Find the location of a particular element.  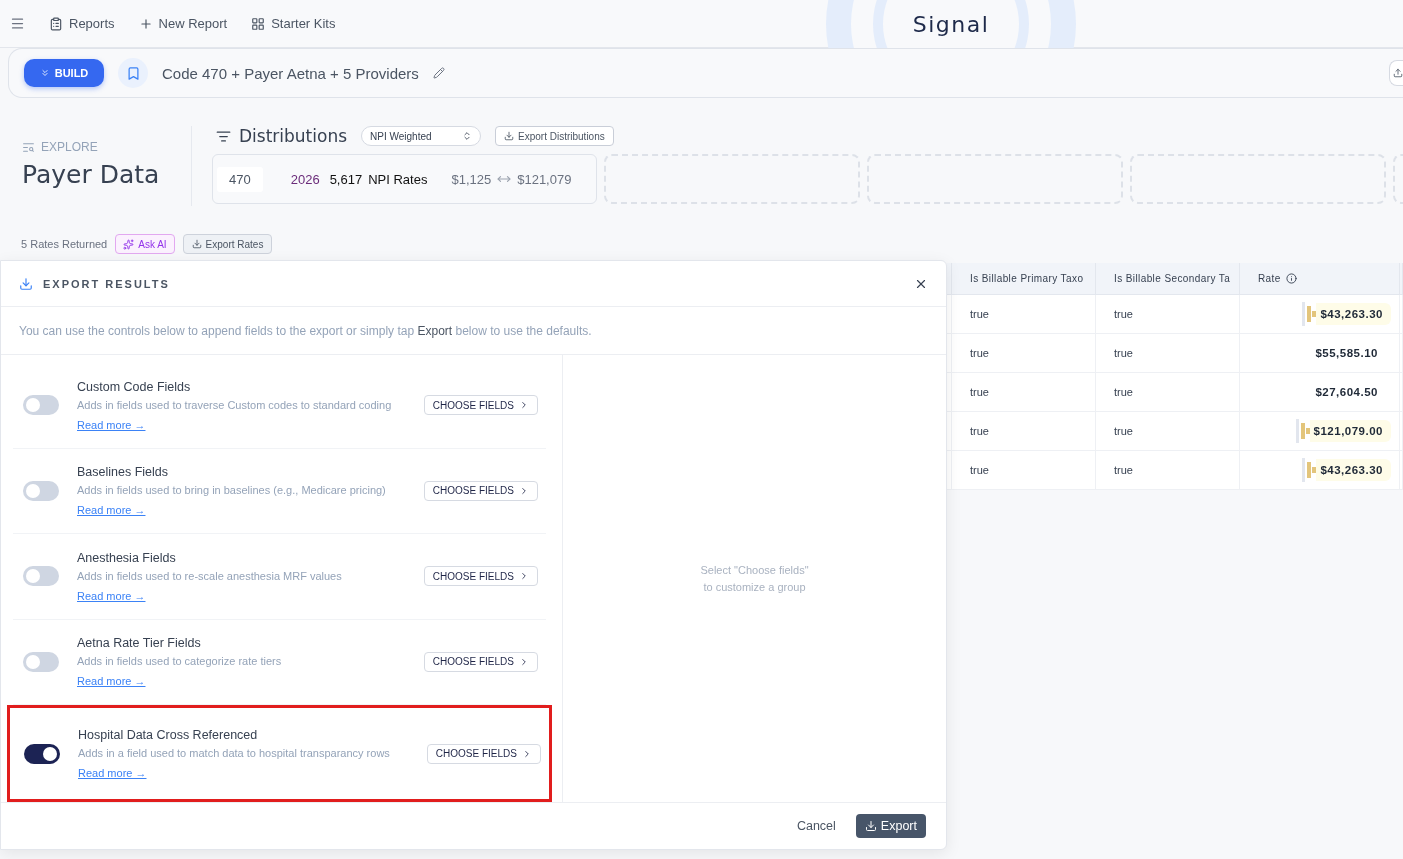

sparkles-icon is located at coordinates (129, 244).